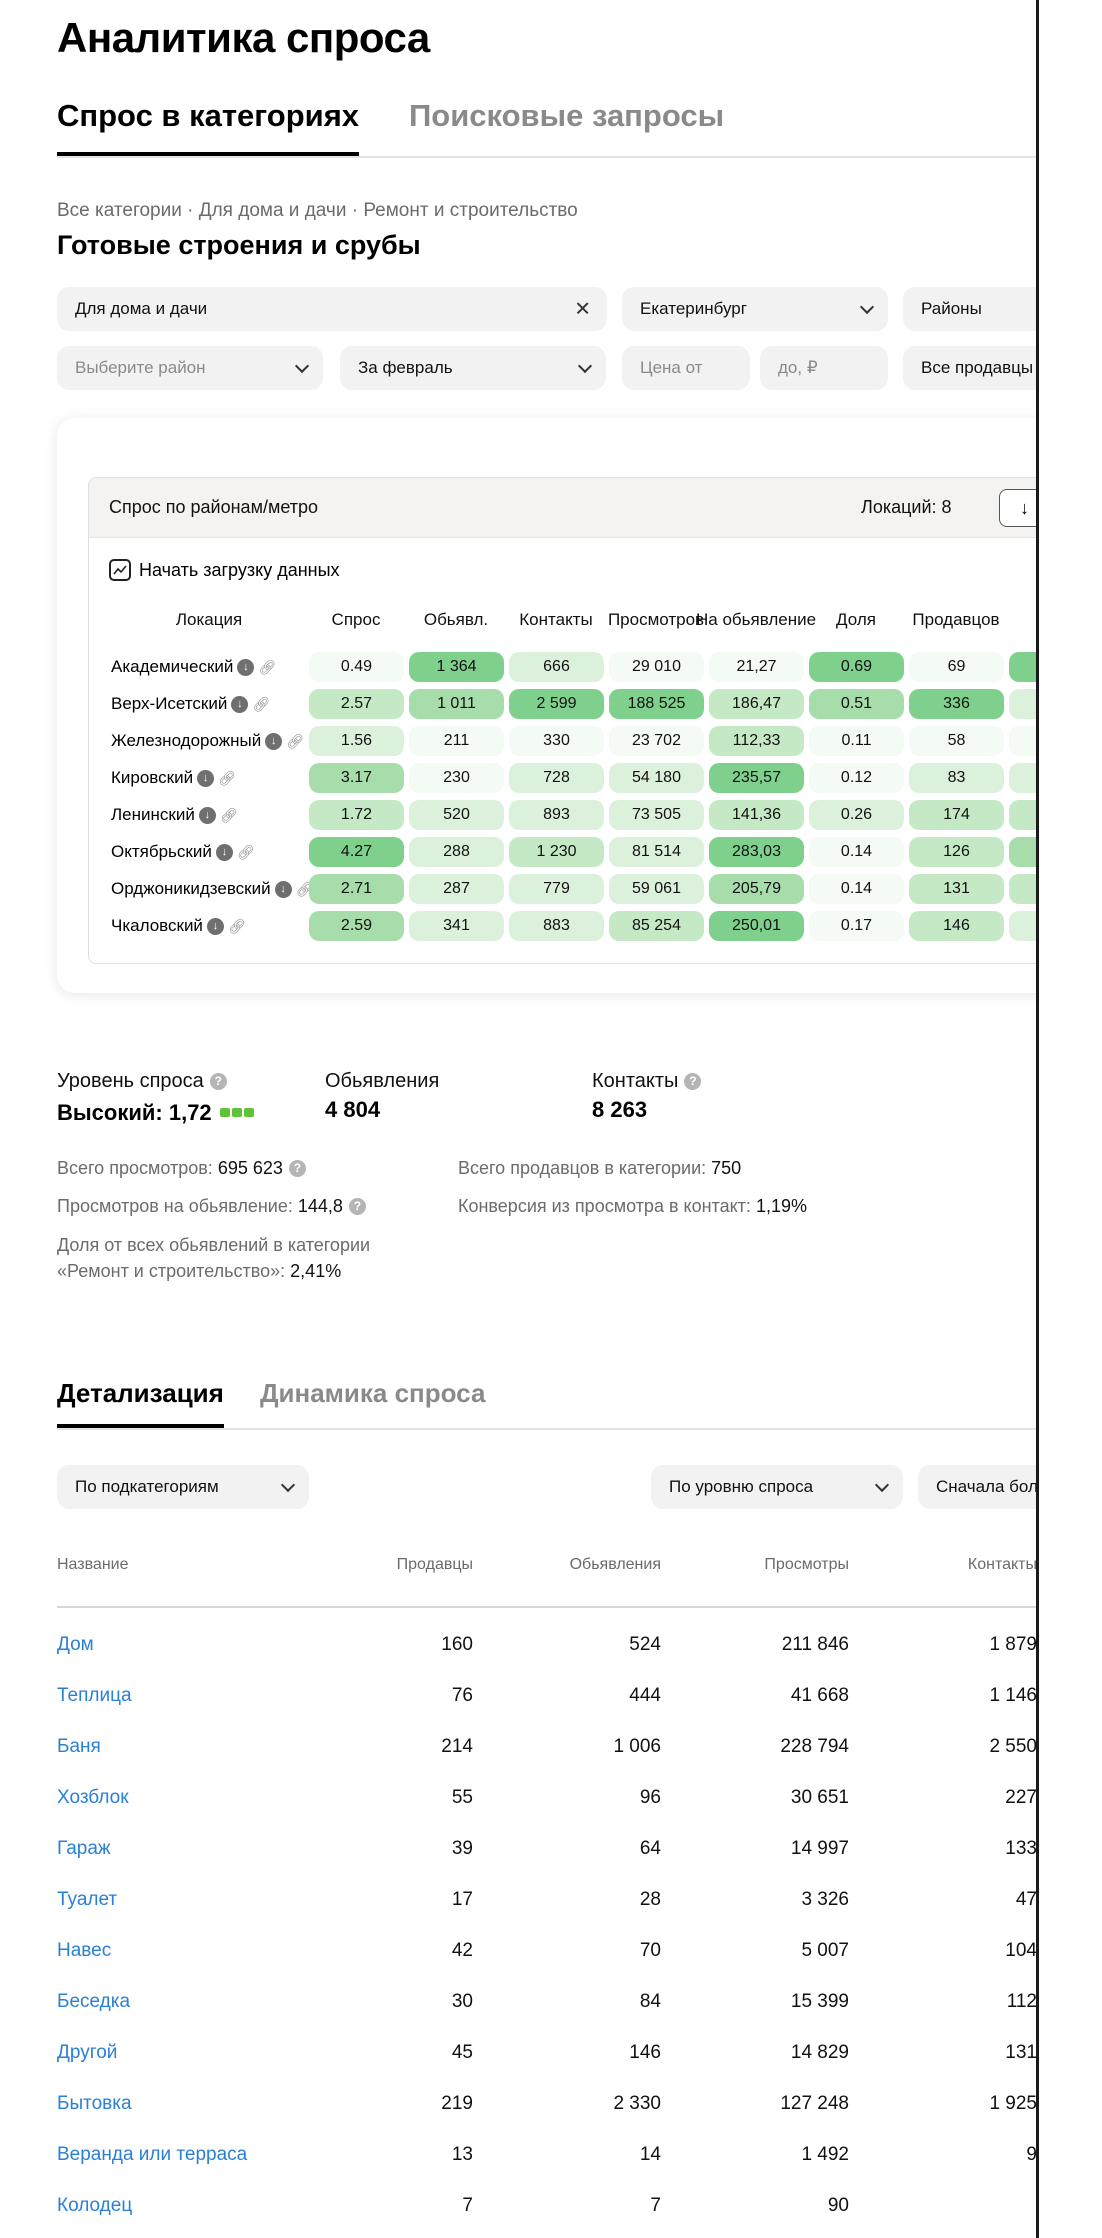  Describe the element at coordinates (556, 778) in the screenshot. I see `heatmap-cell: 728` at that location.